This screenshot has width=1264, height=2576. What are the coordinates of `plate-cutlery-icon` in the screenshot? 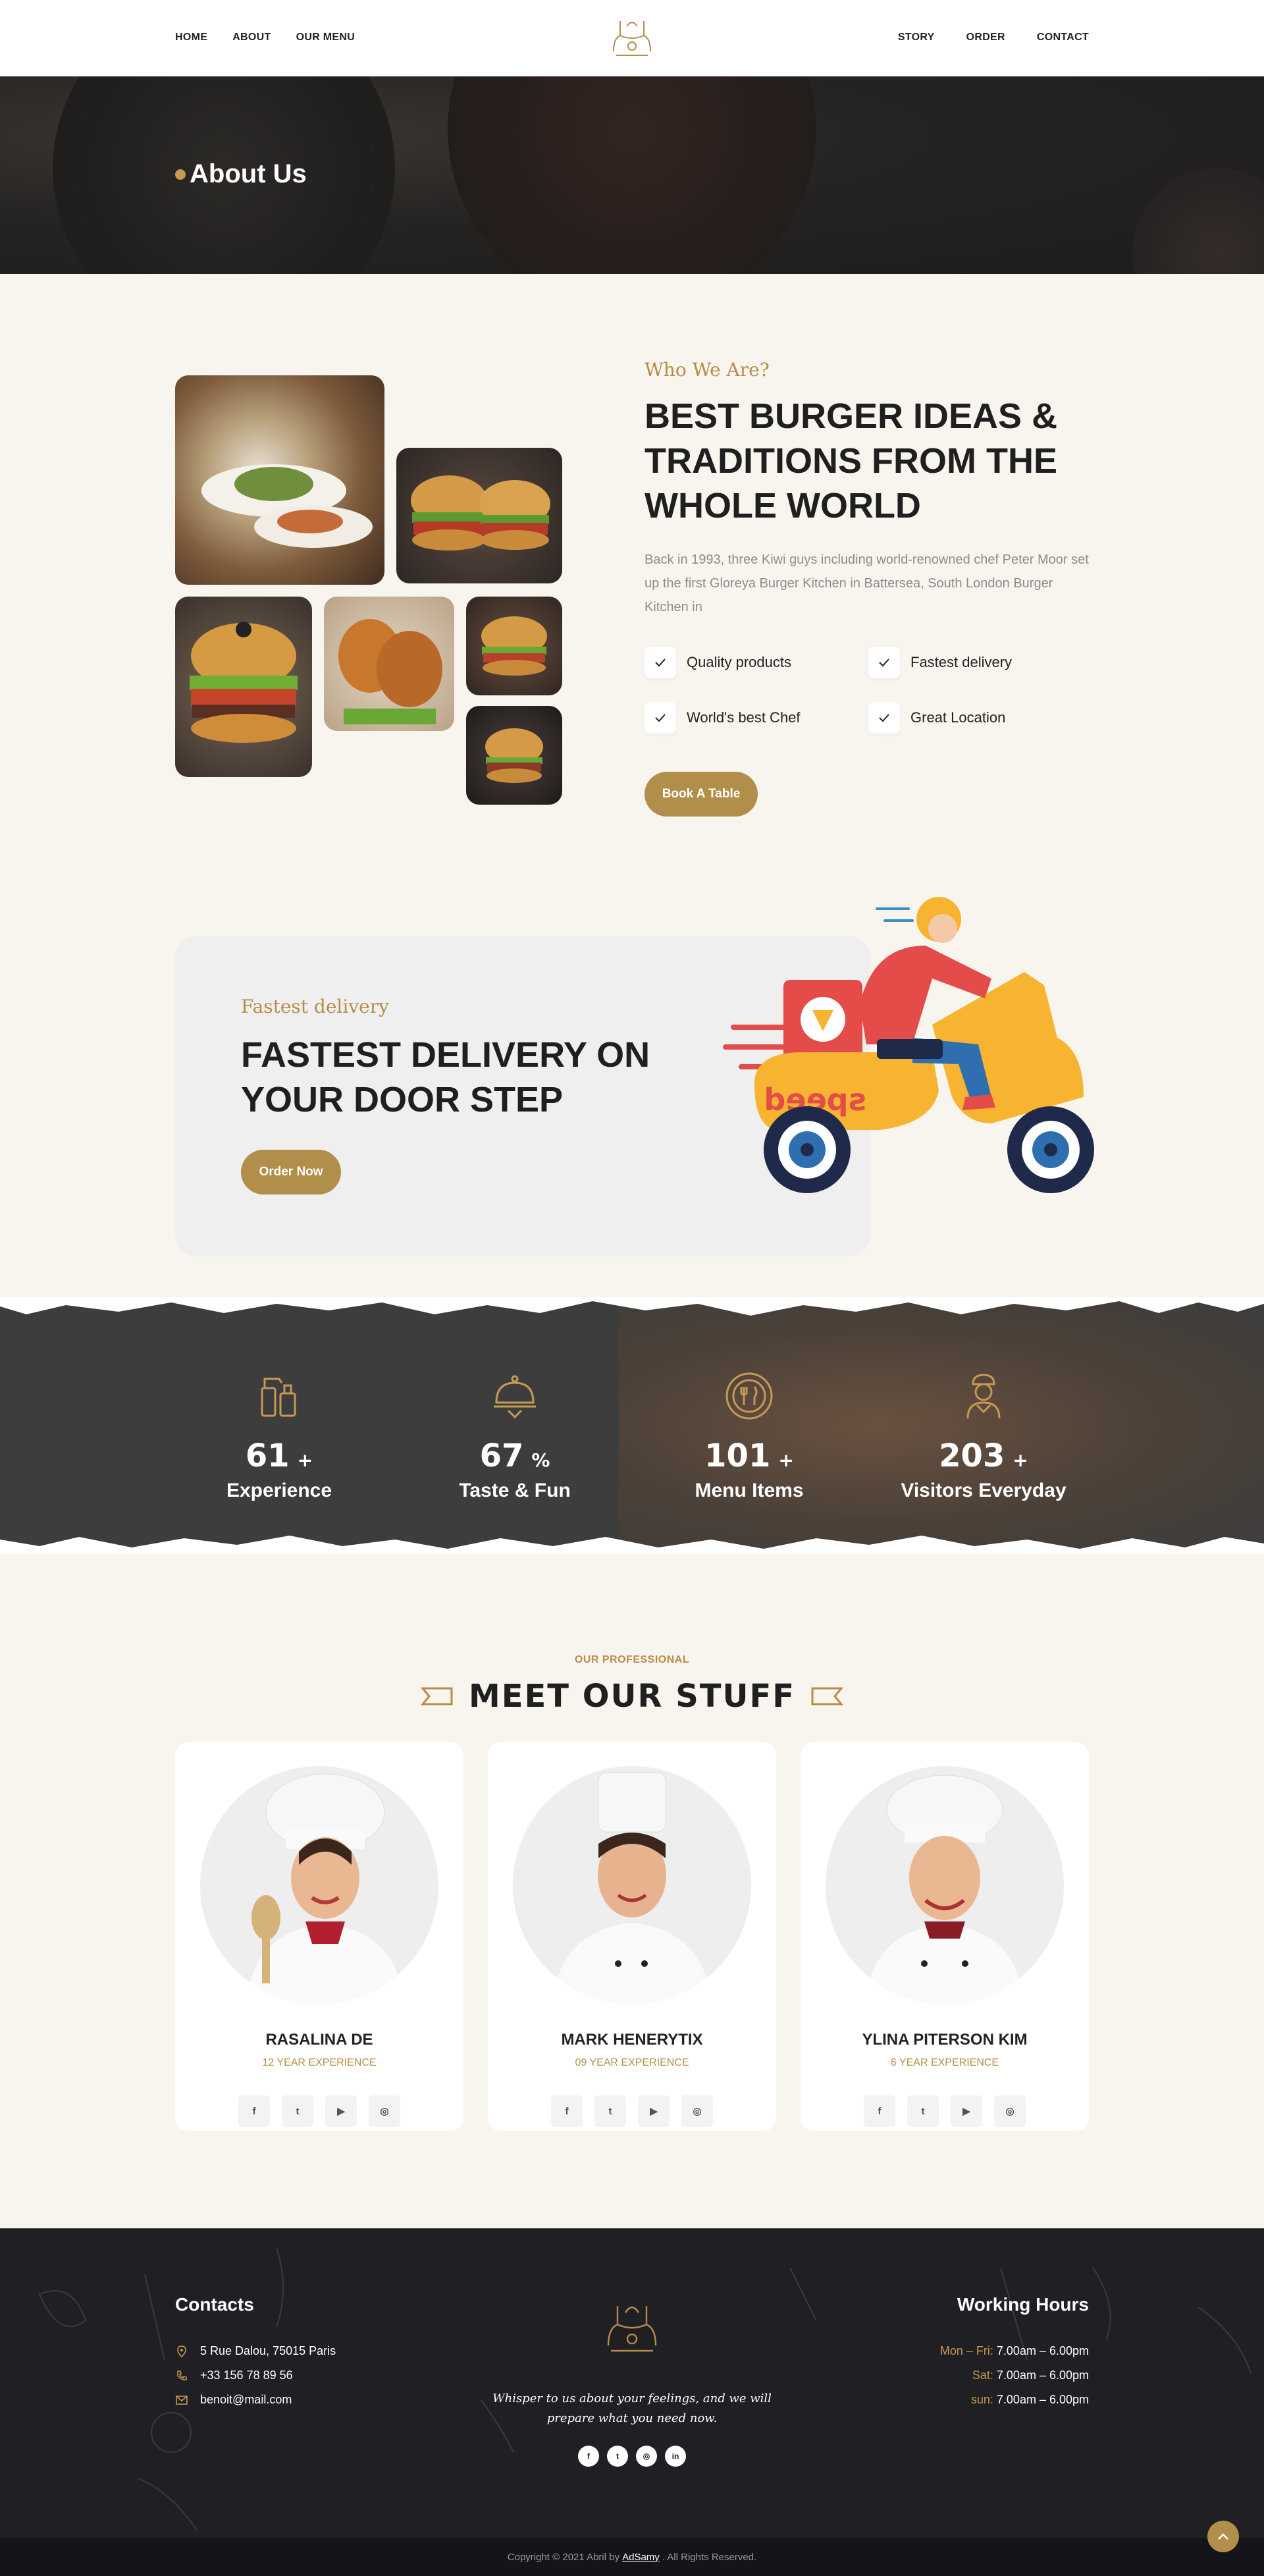 It's located at (749, 1396).